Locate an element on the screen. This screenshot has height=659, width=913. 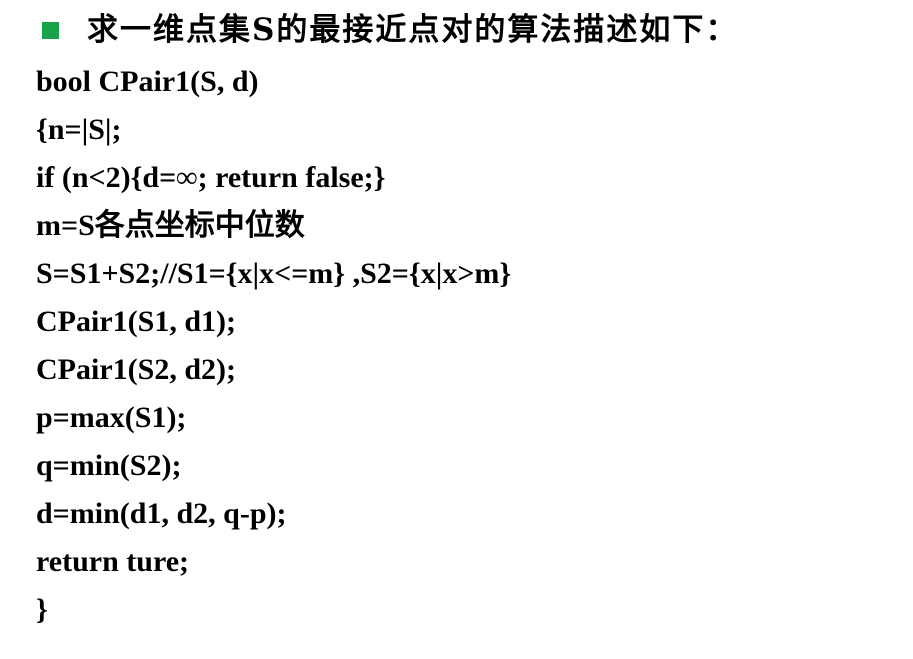
code-line: if (n<2){d=∞; return false;} is located at coordinates (211, 177).